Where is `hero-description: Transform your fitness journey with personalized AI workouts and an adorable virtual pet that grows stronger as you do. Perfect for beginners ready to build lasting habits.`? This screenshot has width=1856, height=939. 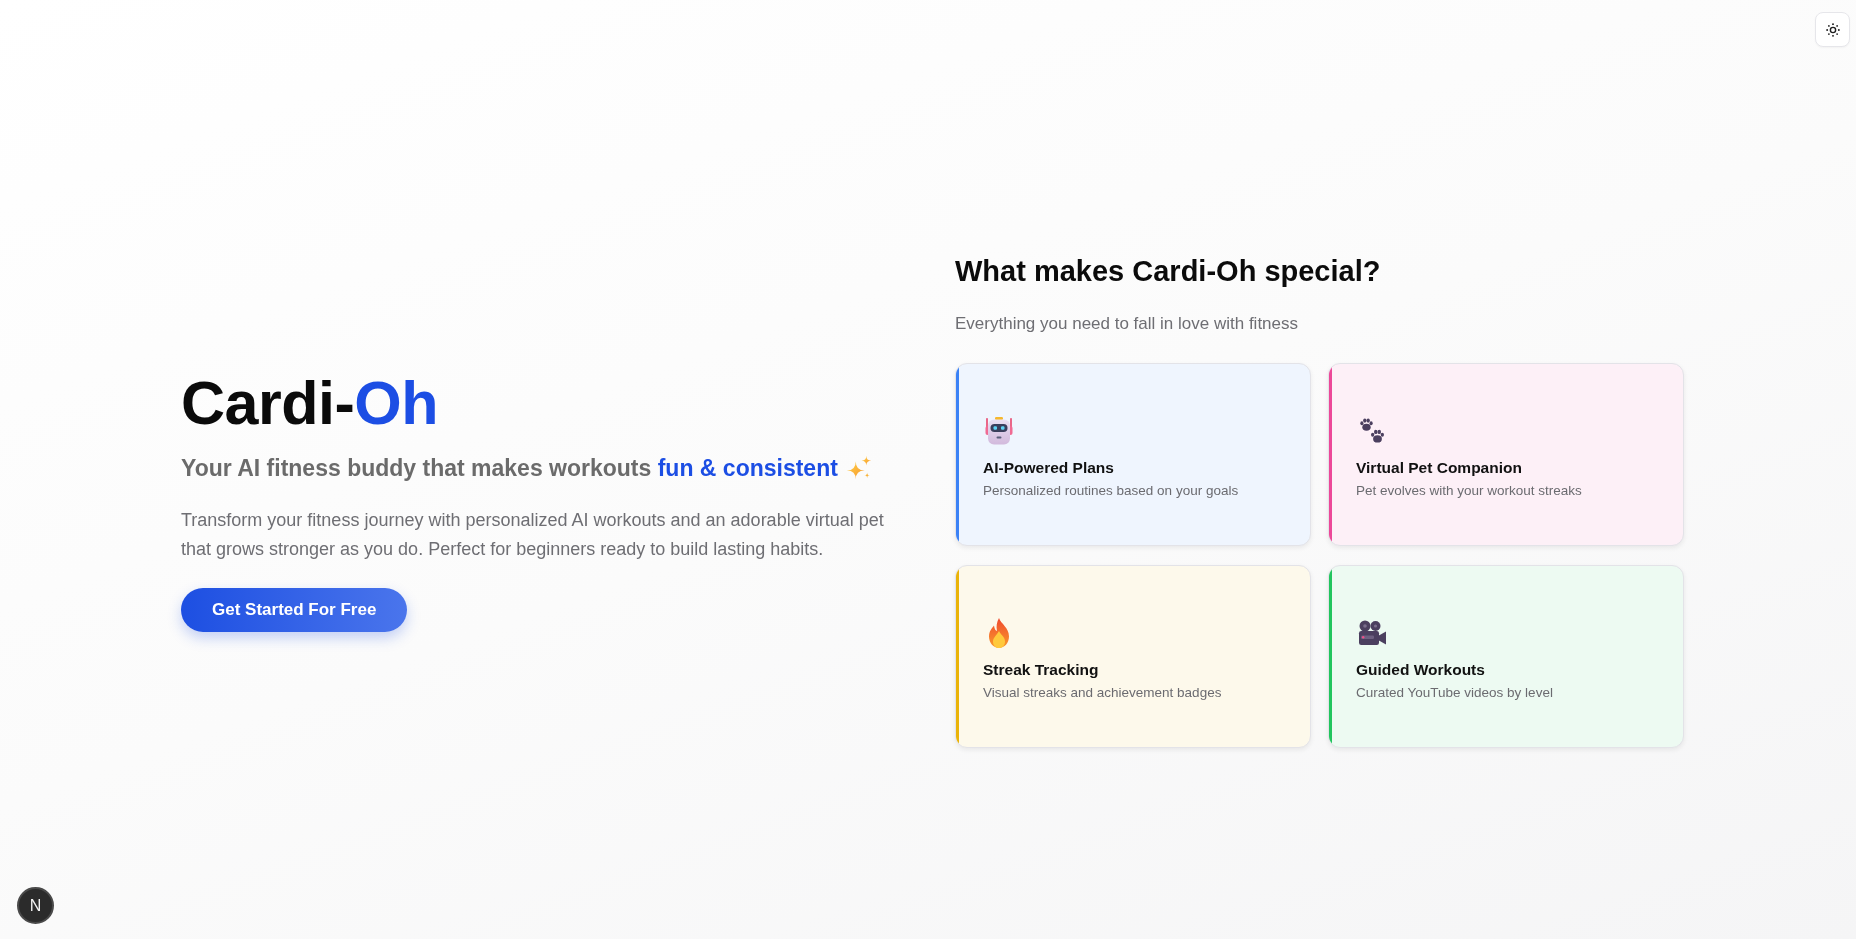 hero-description: Transform your fitness journey with personalized AI workouts and an adorable virtual pet that grows stronger as you do. Perfect for beginners ready to build lasting habits. is located at coordinates (533, 534).